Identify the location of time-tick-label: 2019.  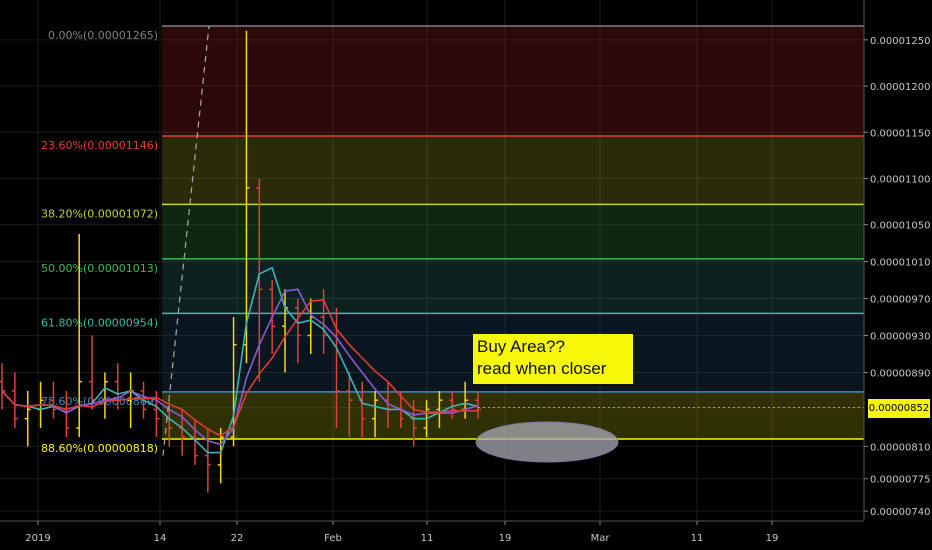
(37, 538).